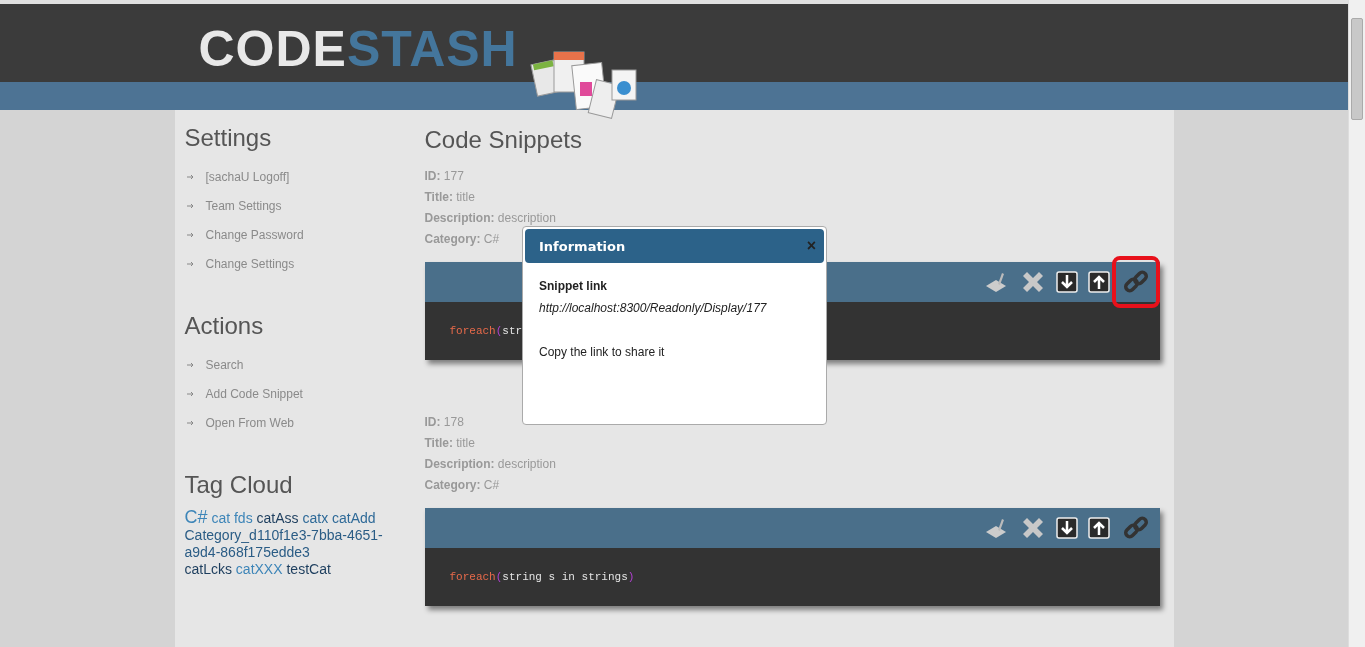  I want to click on code-block: foreach(string s in strings), so click(792, 577).